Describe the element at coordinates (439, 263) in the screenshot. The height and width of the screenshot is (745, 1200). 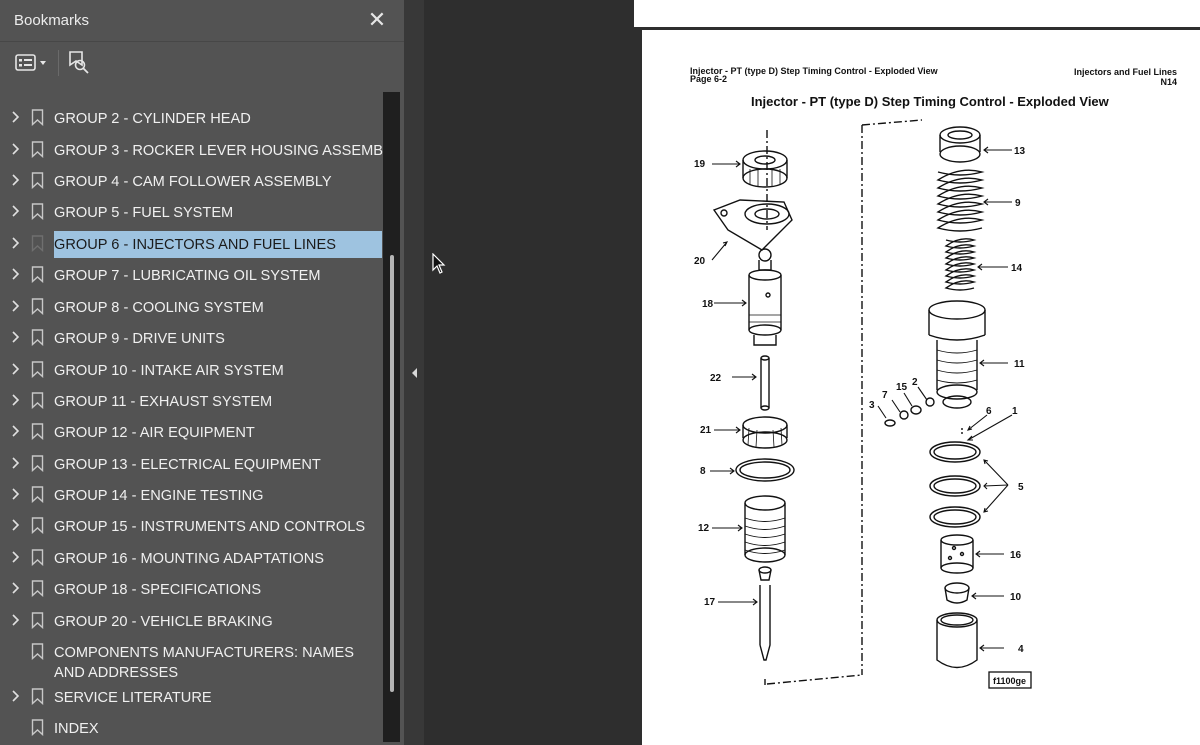
I see `mouse-cursor-icon` at that location.